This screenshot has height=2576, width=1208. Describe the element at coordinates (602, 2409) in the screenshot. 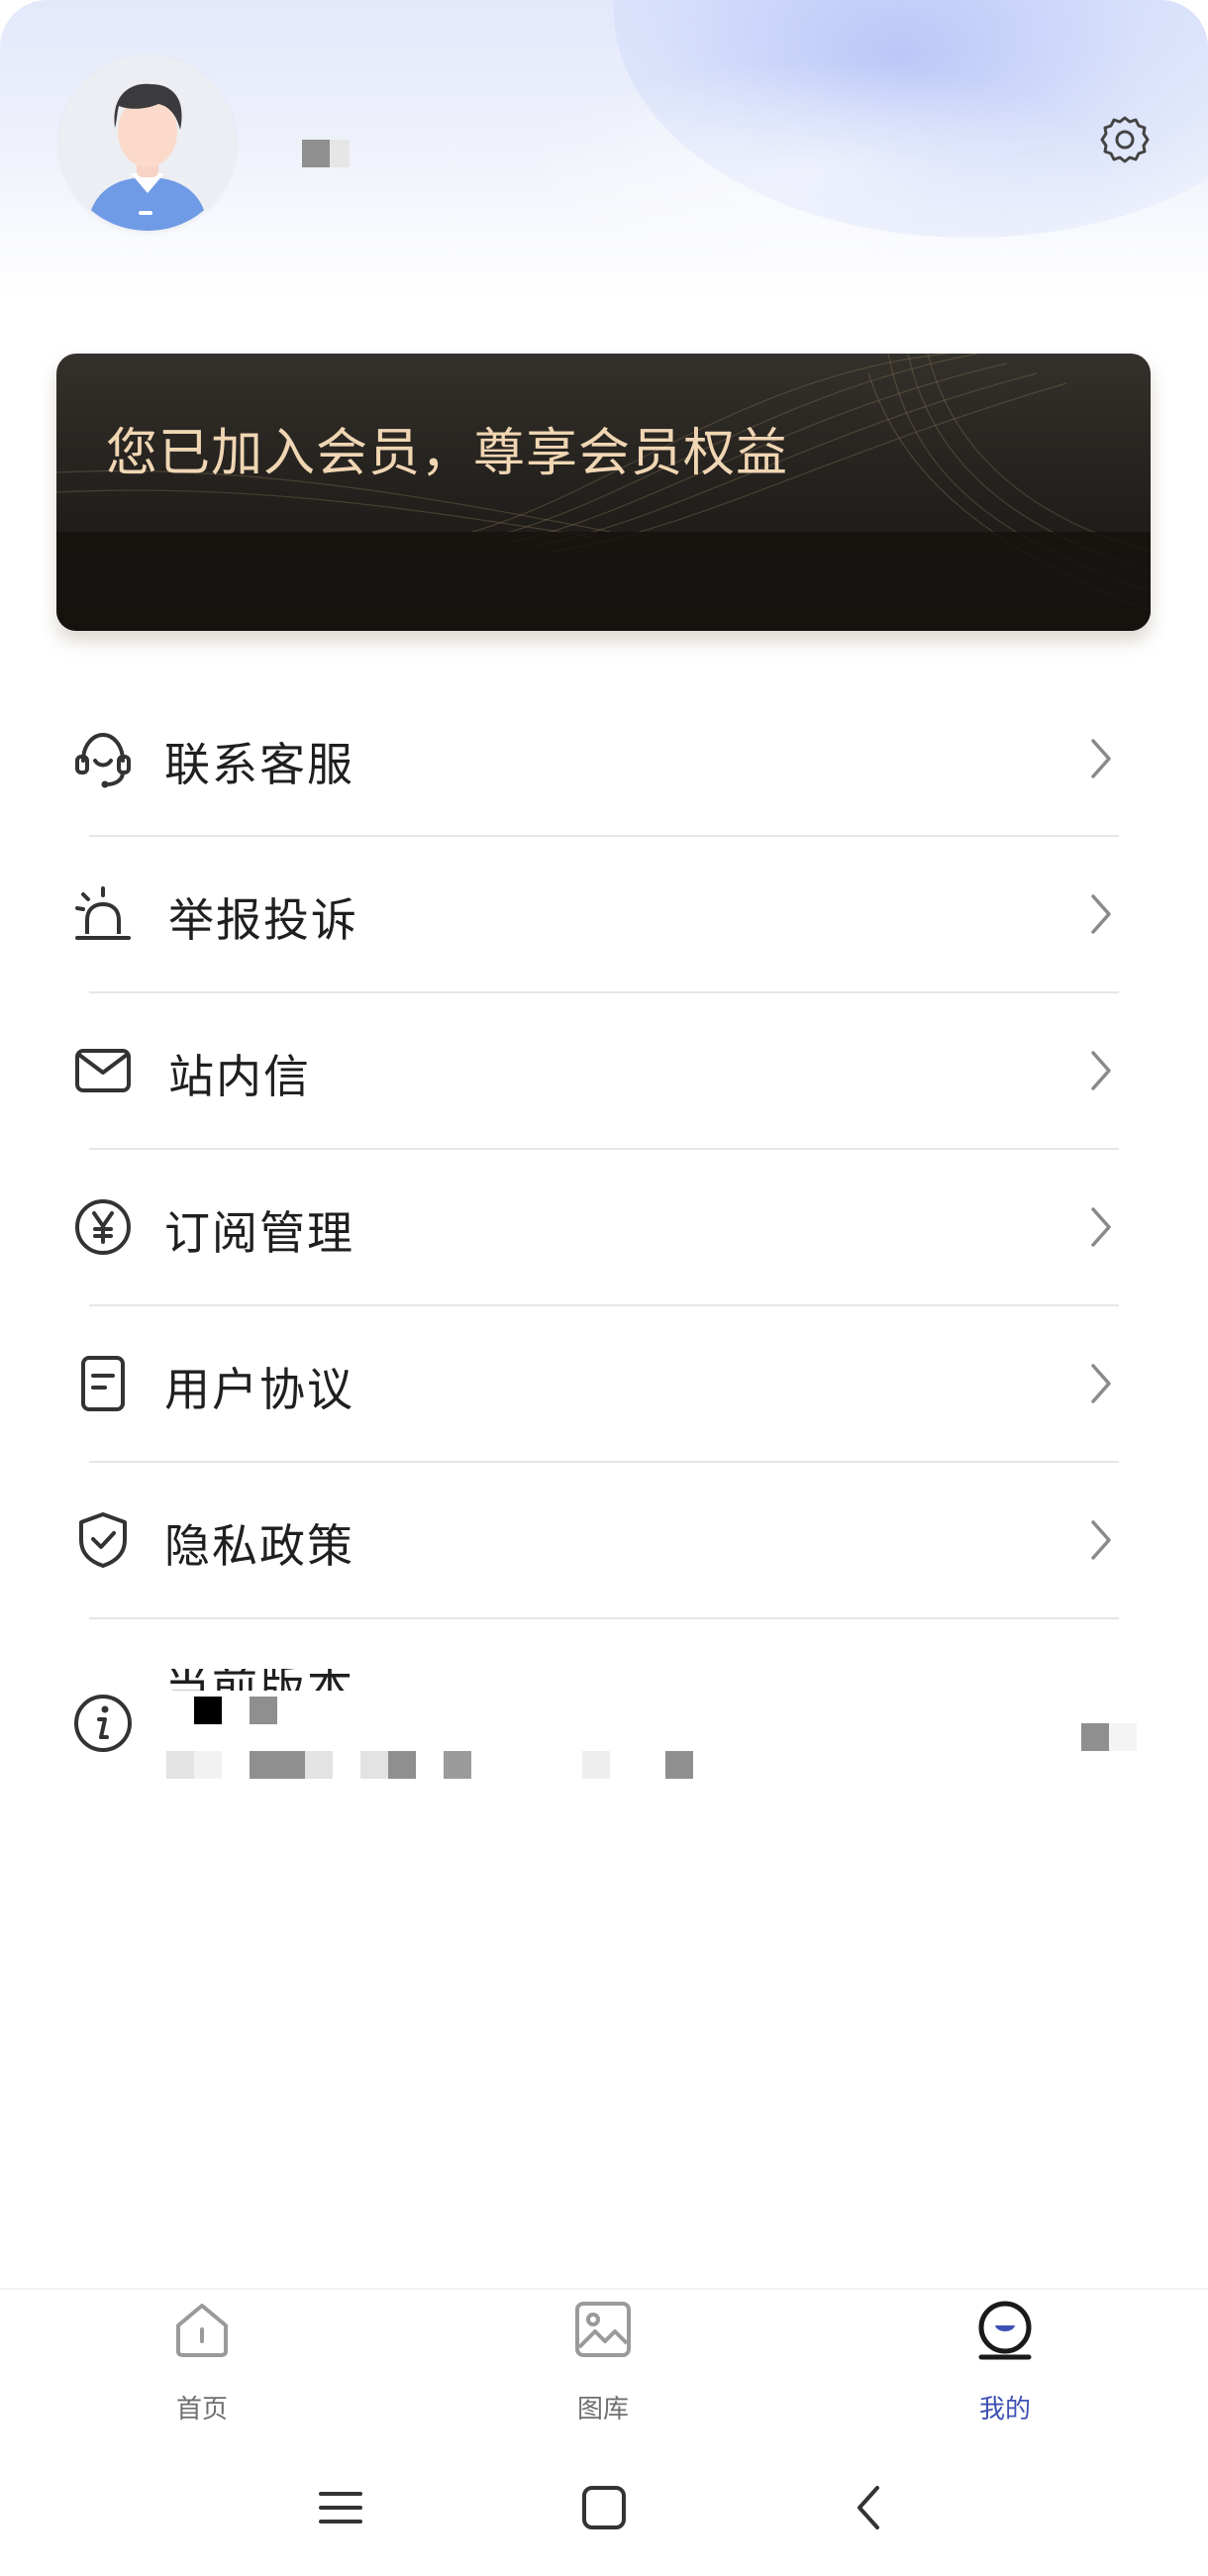

I see `nav-label: 图库` at that location.